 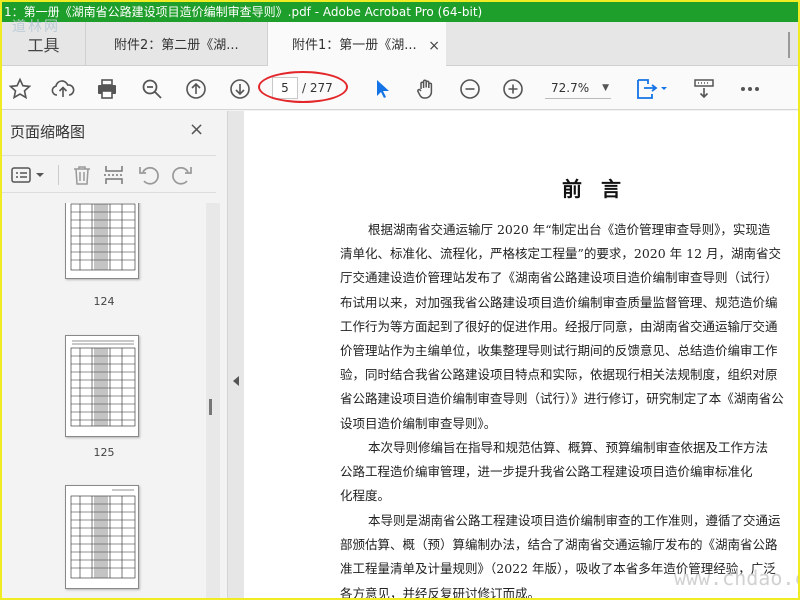 What do you see at coordinates (43, 45) in the screenshot?
I see `tab-tools-label: 工具` at bounding box center [43, 45].